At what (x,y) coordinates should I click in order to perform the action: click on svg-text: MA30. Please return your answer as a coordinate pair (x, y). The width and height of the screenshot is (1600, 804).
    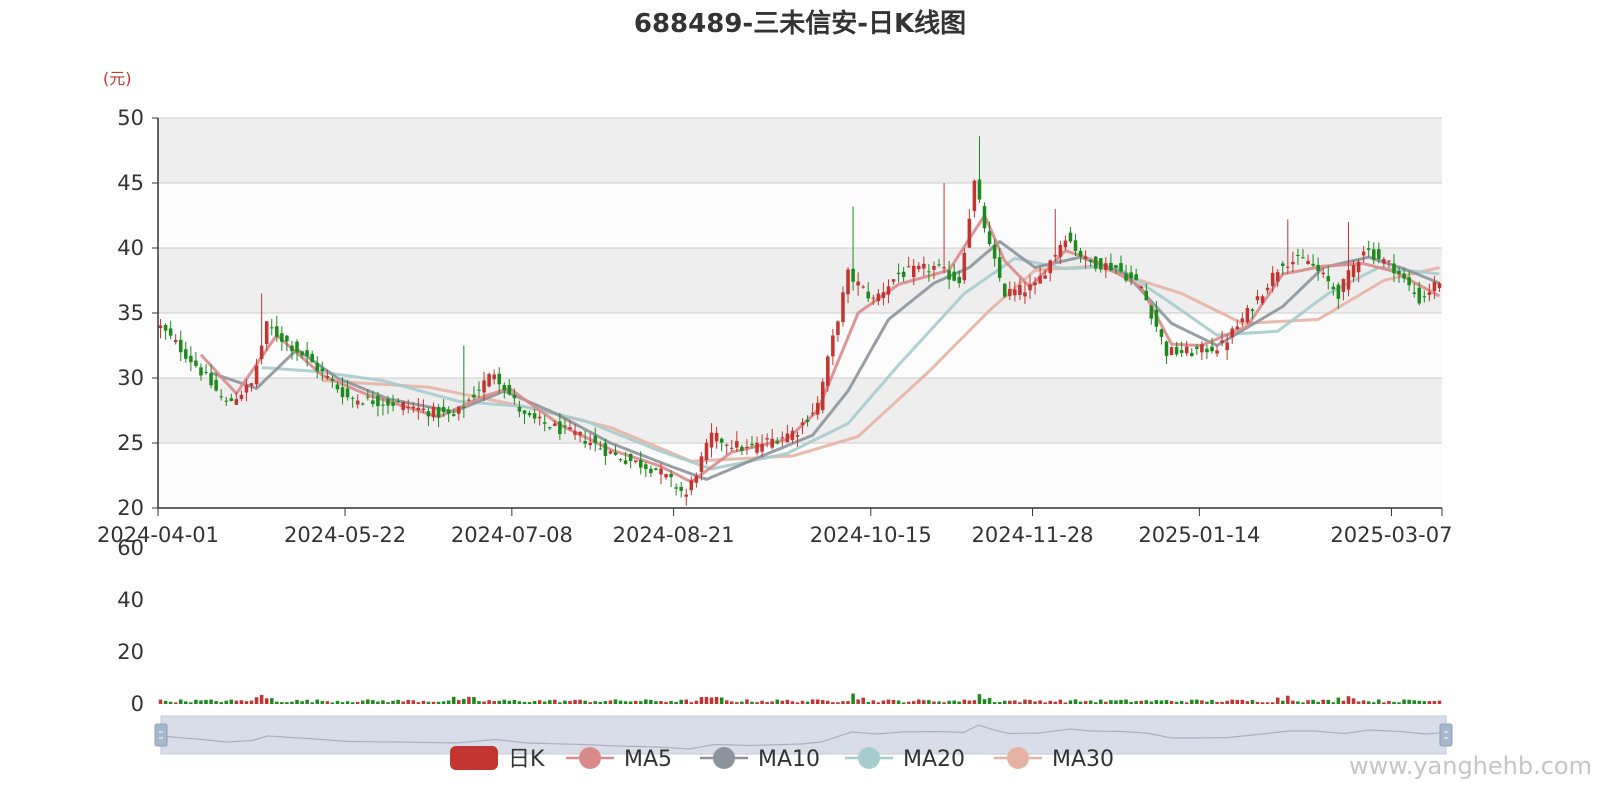
    Looking at the image, I should click on (1083, 759).